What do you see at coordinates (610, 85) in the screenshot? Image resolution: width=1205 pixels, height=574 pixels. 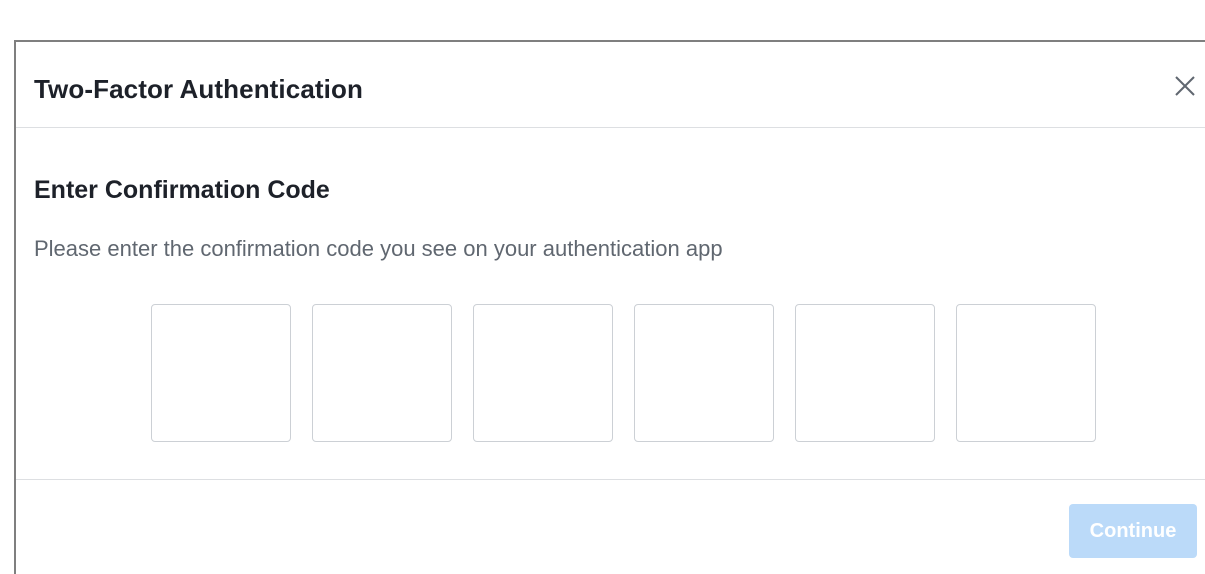 I see `dialog-header: Two-Factor Authentication` at bounding box center [610, 85].